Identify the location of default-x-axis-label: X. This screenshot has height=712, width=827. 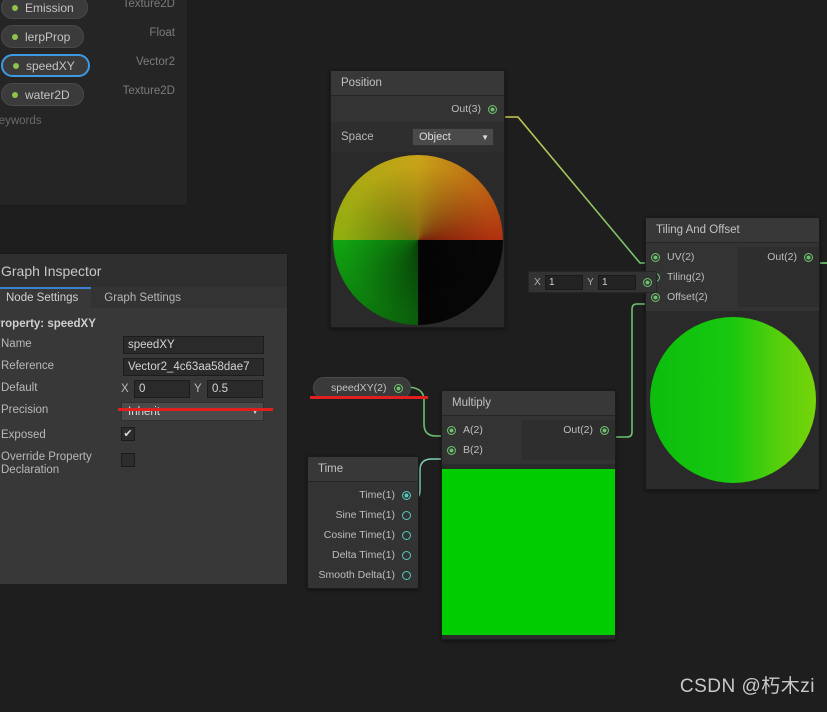
(125, 389).